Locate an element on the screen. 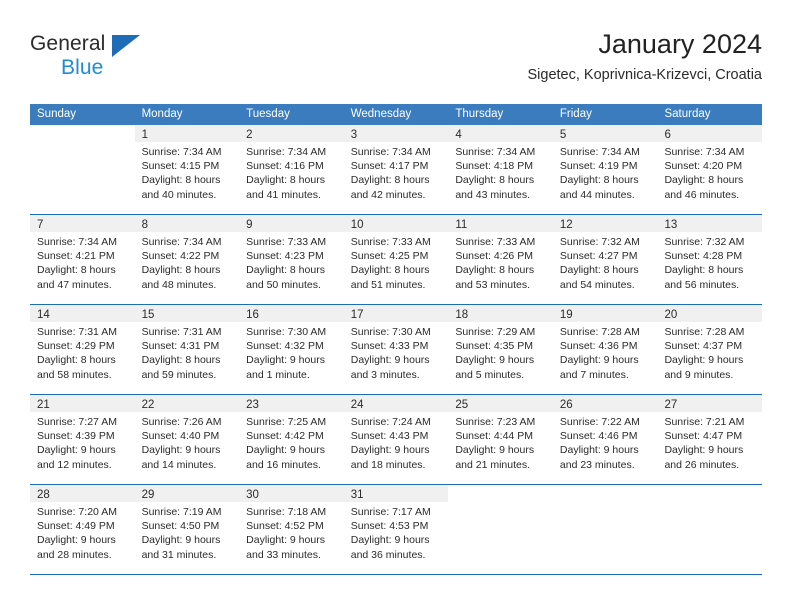 The height and width of the screenshot is (612, 792). sunrise-text: Sunrise: 7:33 AM is located at coordinates (495, 242).